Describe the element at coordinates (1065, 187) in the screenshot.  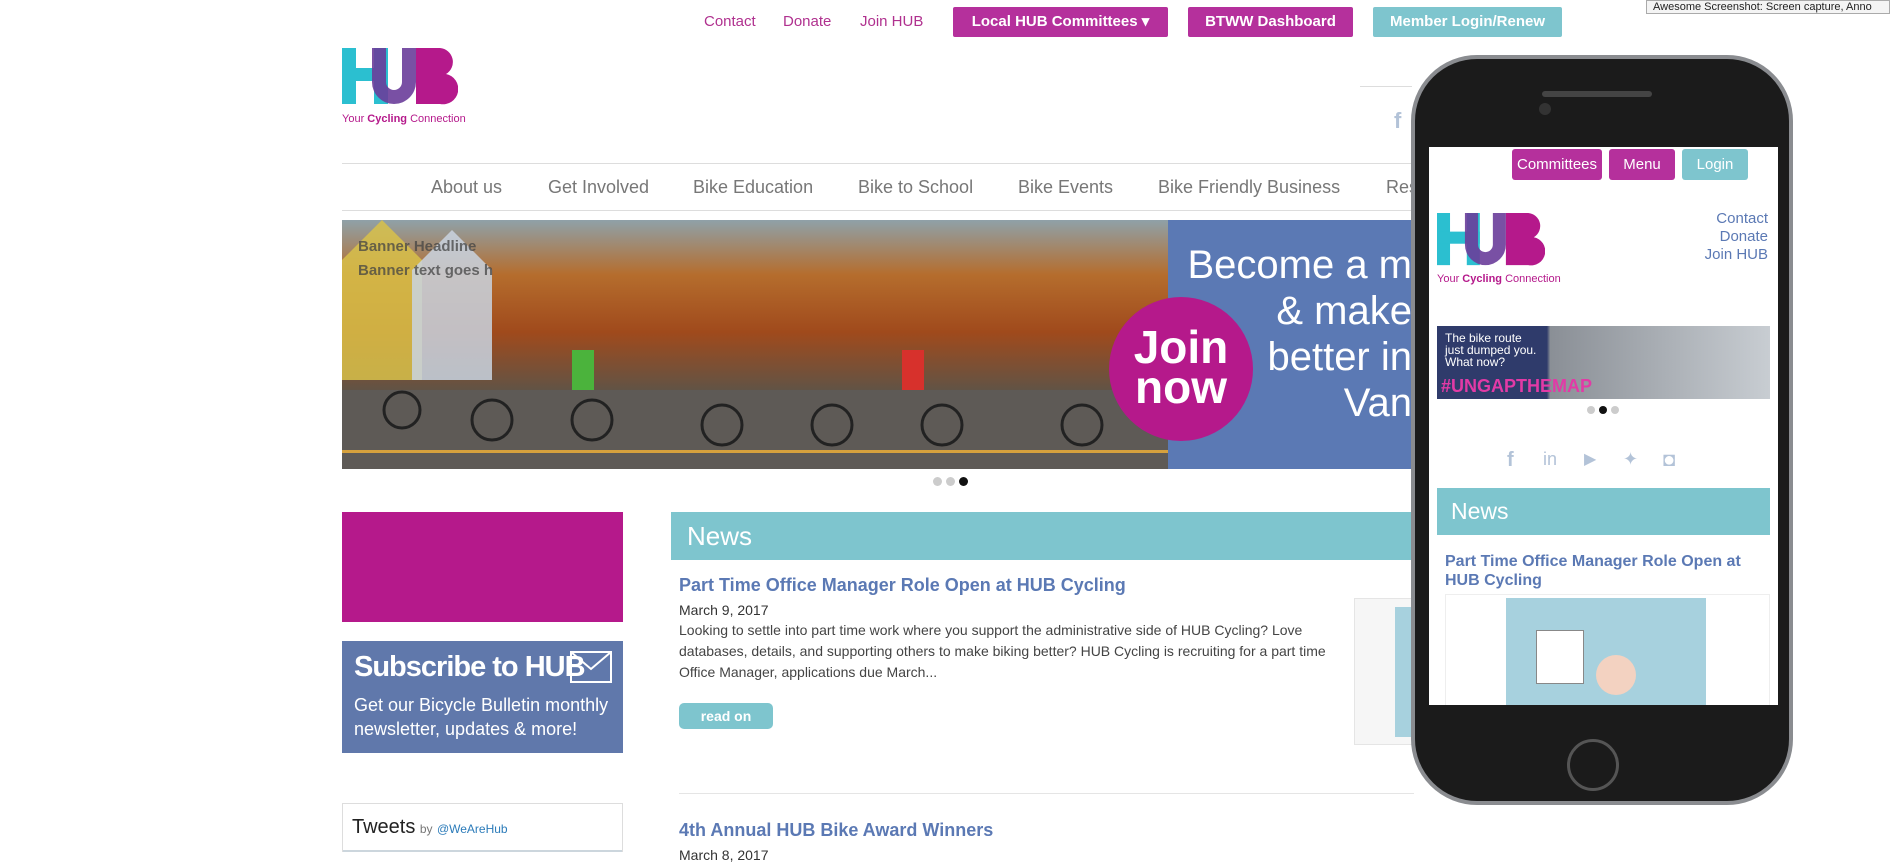
I see `nav-bike-events: Bike Events` at that location.